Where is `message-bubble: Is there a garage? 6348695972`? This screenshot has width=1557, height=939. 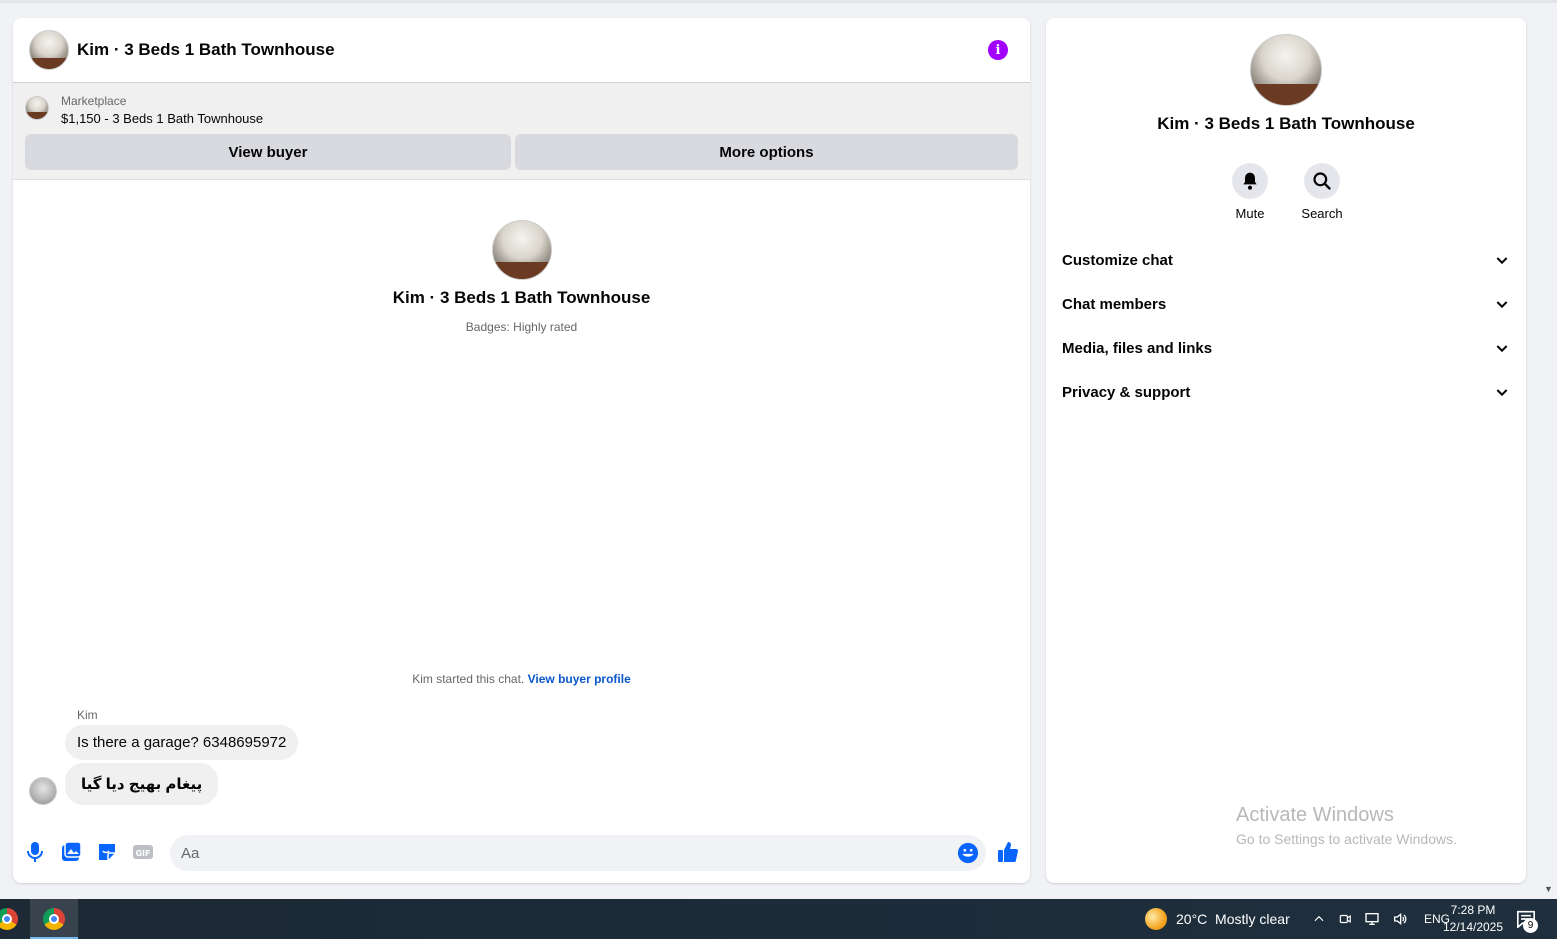 message-bubble: Is there a garage? 6348695972 is located at coordinates (182, 742).